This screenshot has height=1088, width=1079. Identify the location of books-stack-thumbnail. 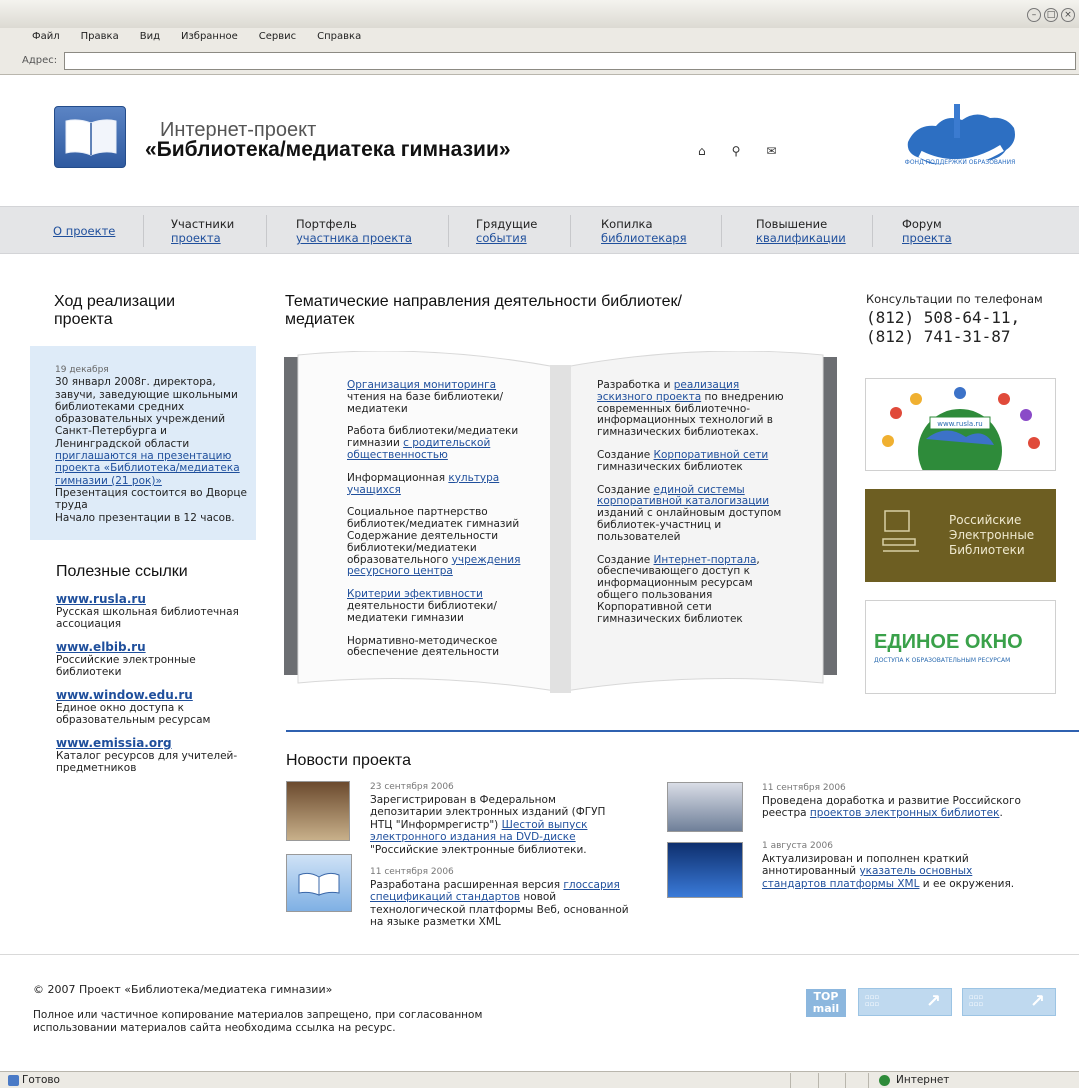
(318, 811).